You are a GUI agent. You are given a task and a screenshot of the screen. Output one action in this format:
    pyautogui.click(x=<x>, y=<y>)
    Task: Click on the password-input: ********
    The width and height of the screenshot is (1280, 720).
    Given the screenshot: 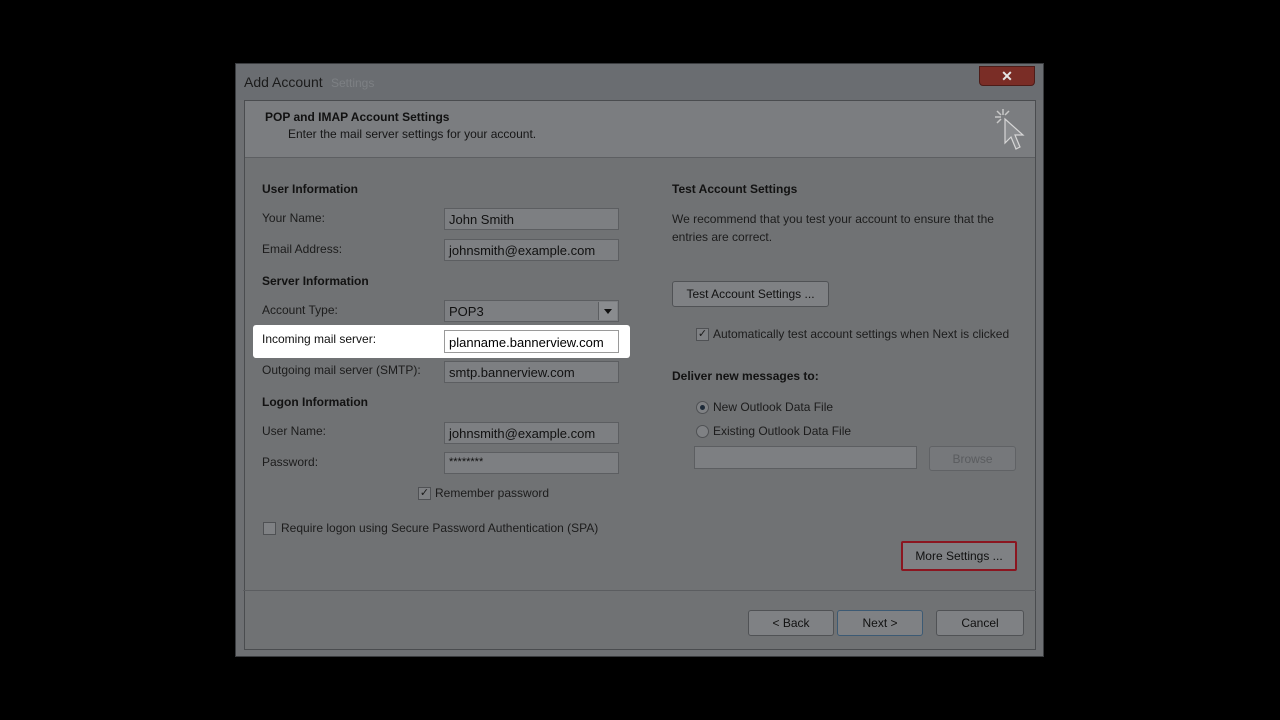 What is the action you would take?
    pyautogui.click(x=531, y=463)
    